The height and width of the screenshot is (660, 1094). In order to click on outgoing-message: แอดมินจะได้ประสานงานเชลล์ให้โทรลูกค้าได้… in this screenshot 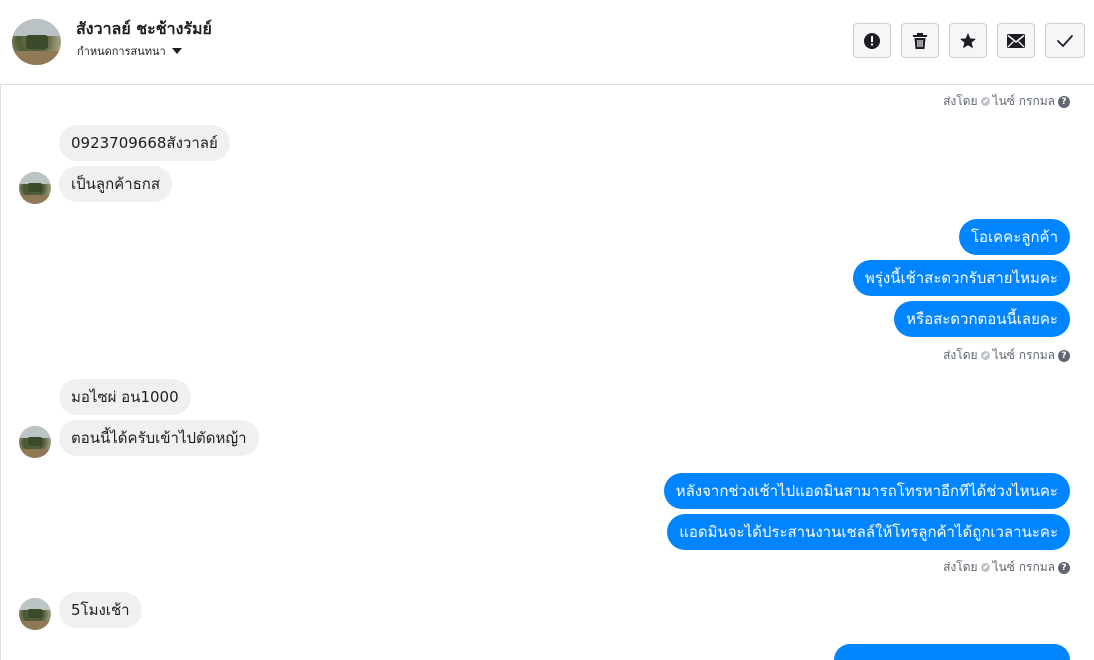, I will do `click(868, 532)`.